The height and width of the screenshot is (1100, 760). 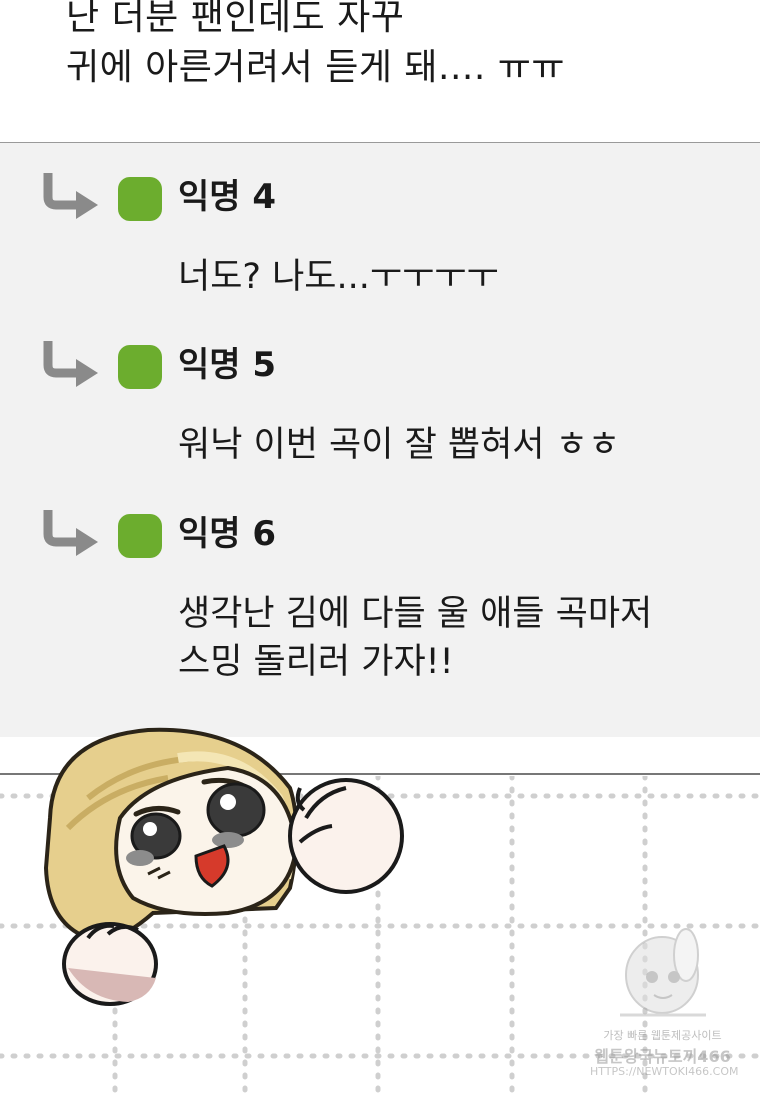 I want to click on chibi-character-illustration, so click(x=223, y=866).